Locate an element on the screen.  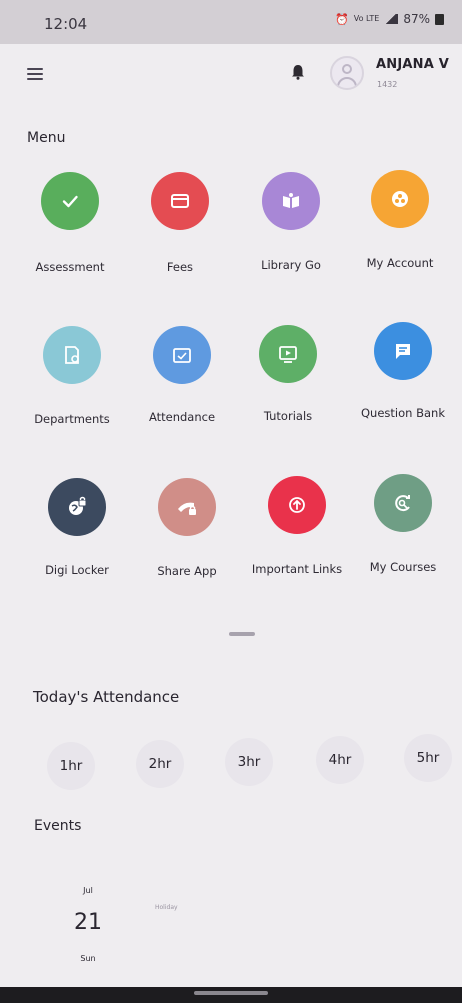
menu-item-fees: Fees is located at coordinates (180, 242).